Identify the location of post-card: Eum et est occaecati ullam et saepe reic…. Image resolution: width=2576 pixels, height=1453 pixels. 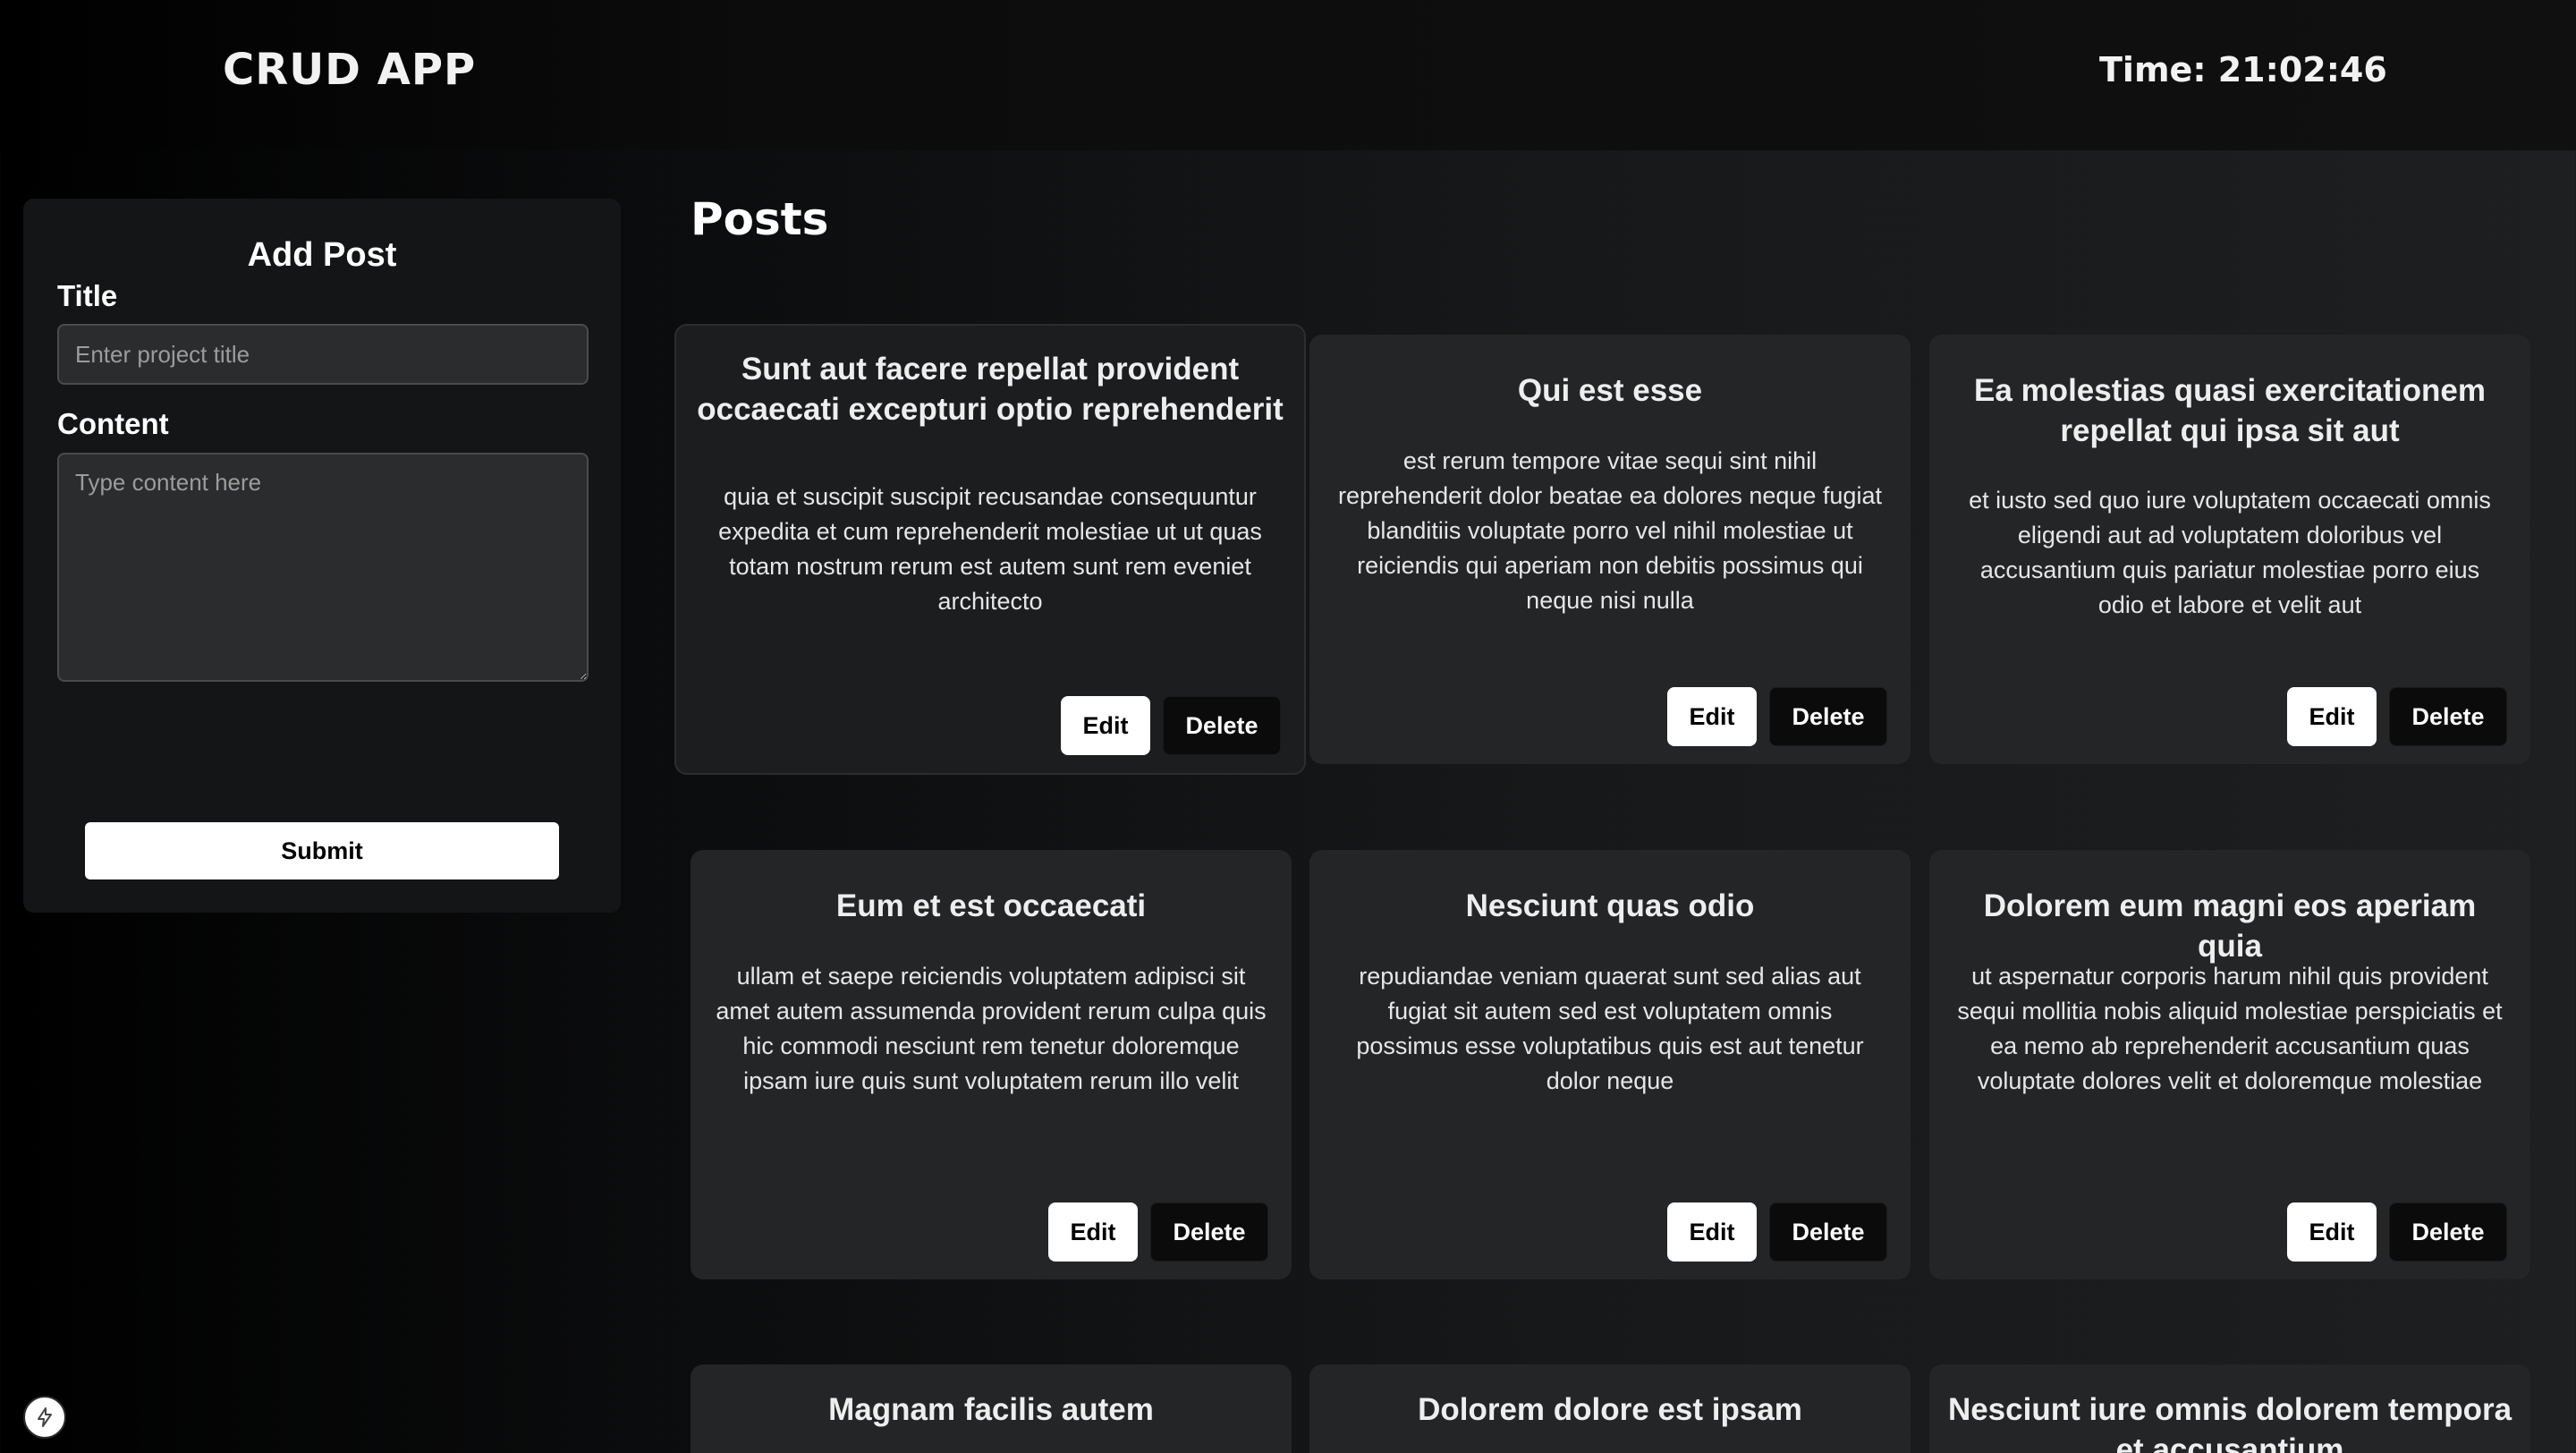
(991, 1064).